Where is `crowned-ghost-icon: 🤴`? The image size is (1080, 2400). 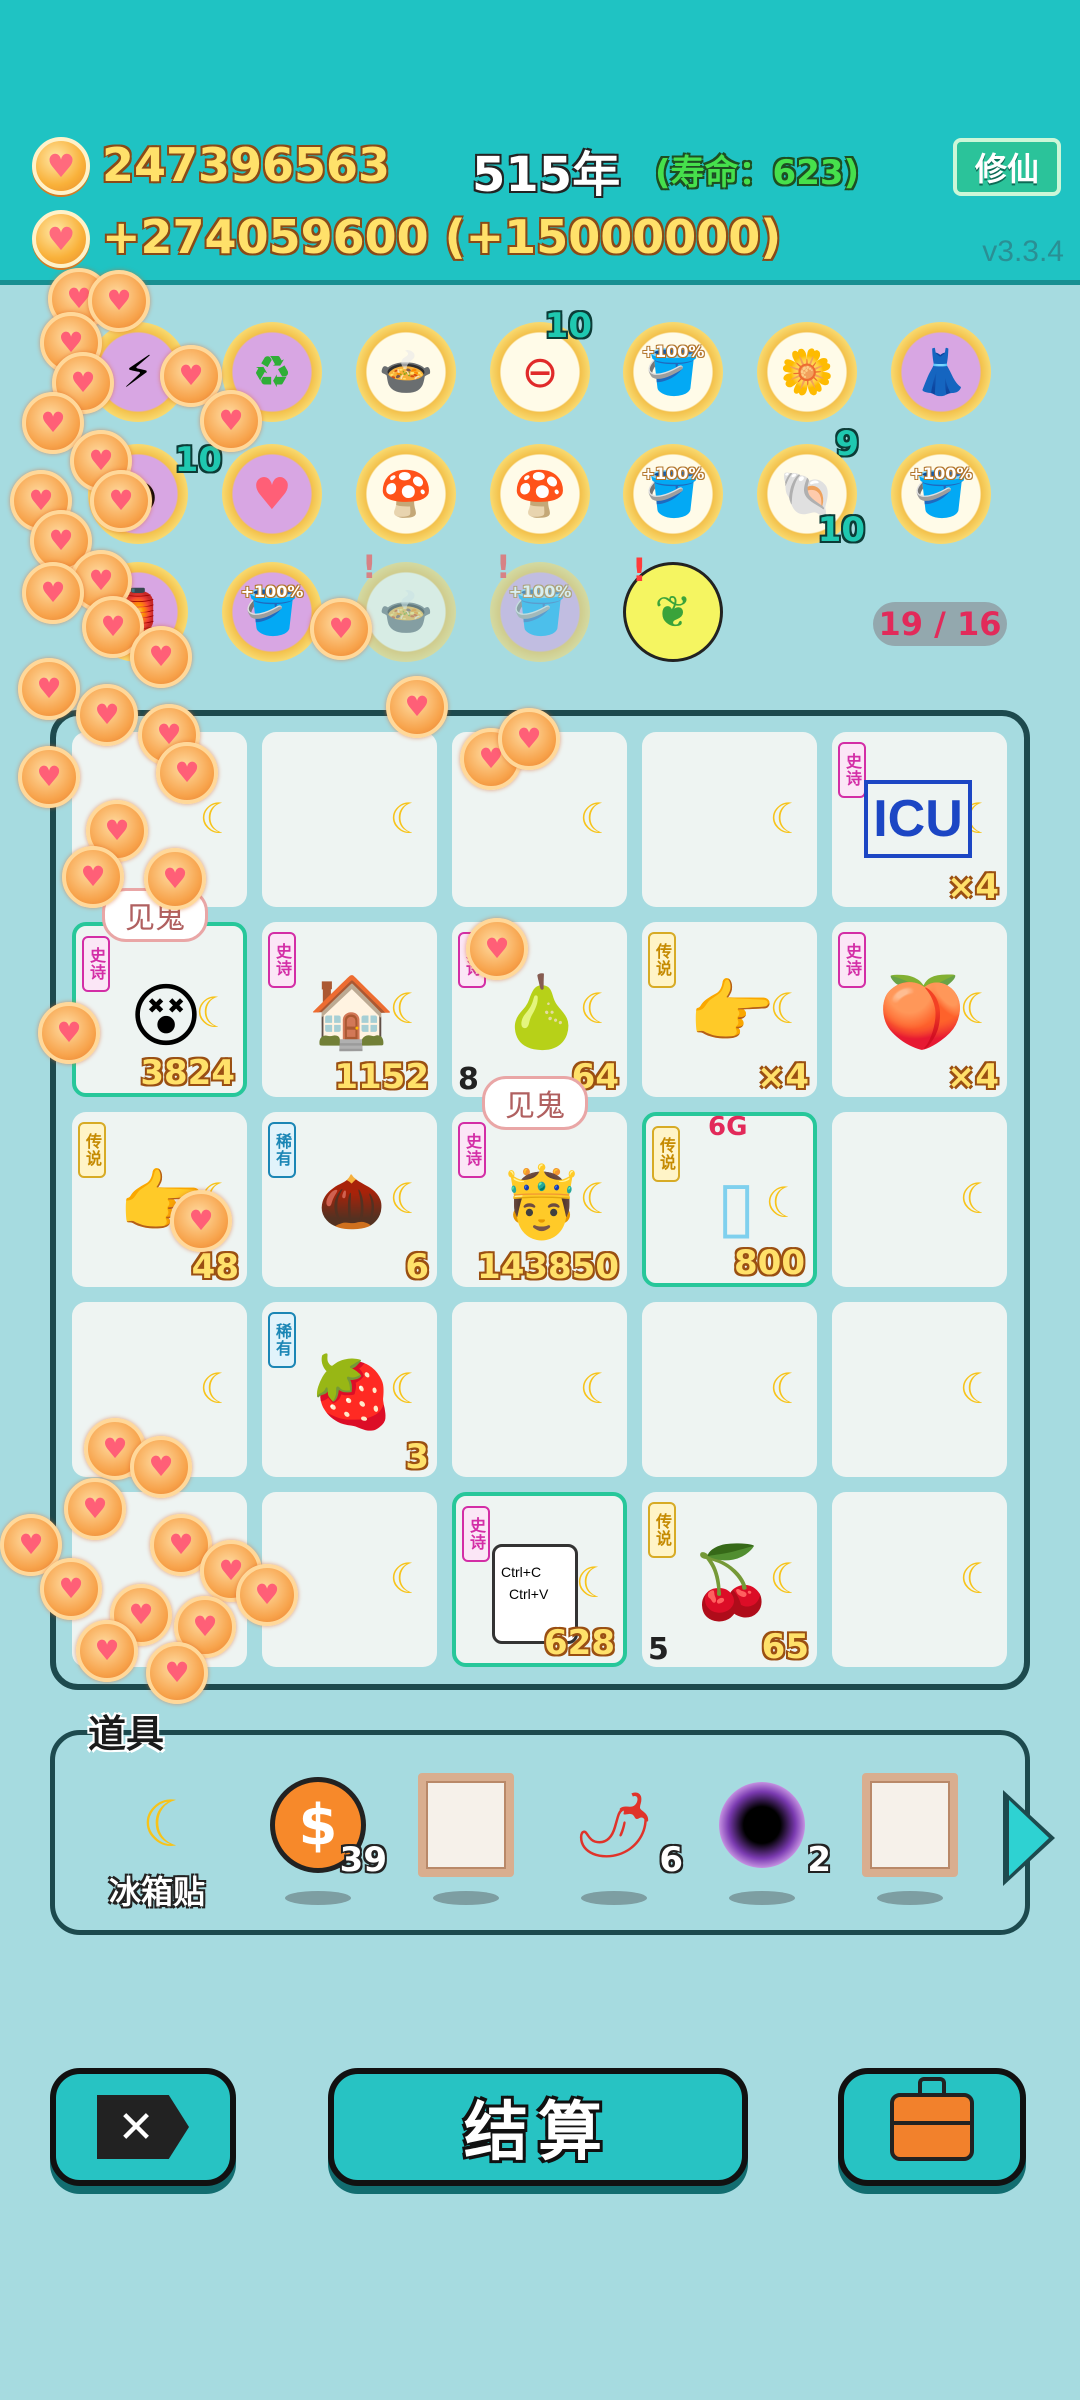 crowned-ghost-icon: 🤴 is located at coordinates (542, 1201).